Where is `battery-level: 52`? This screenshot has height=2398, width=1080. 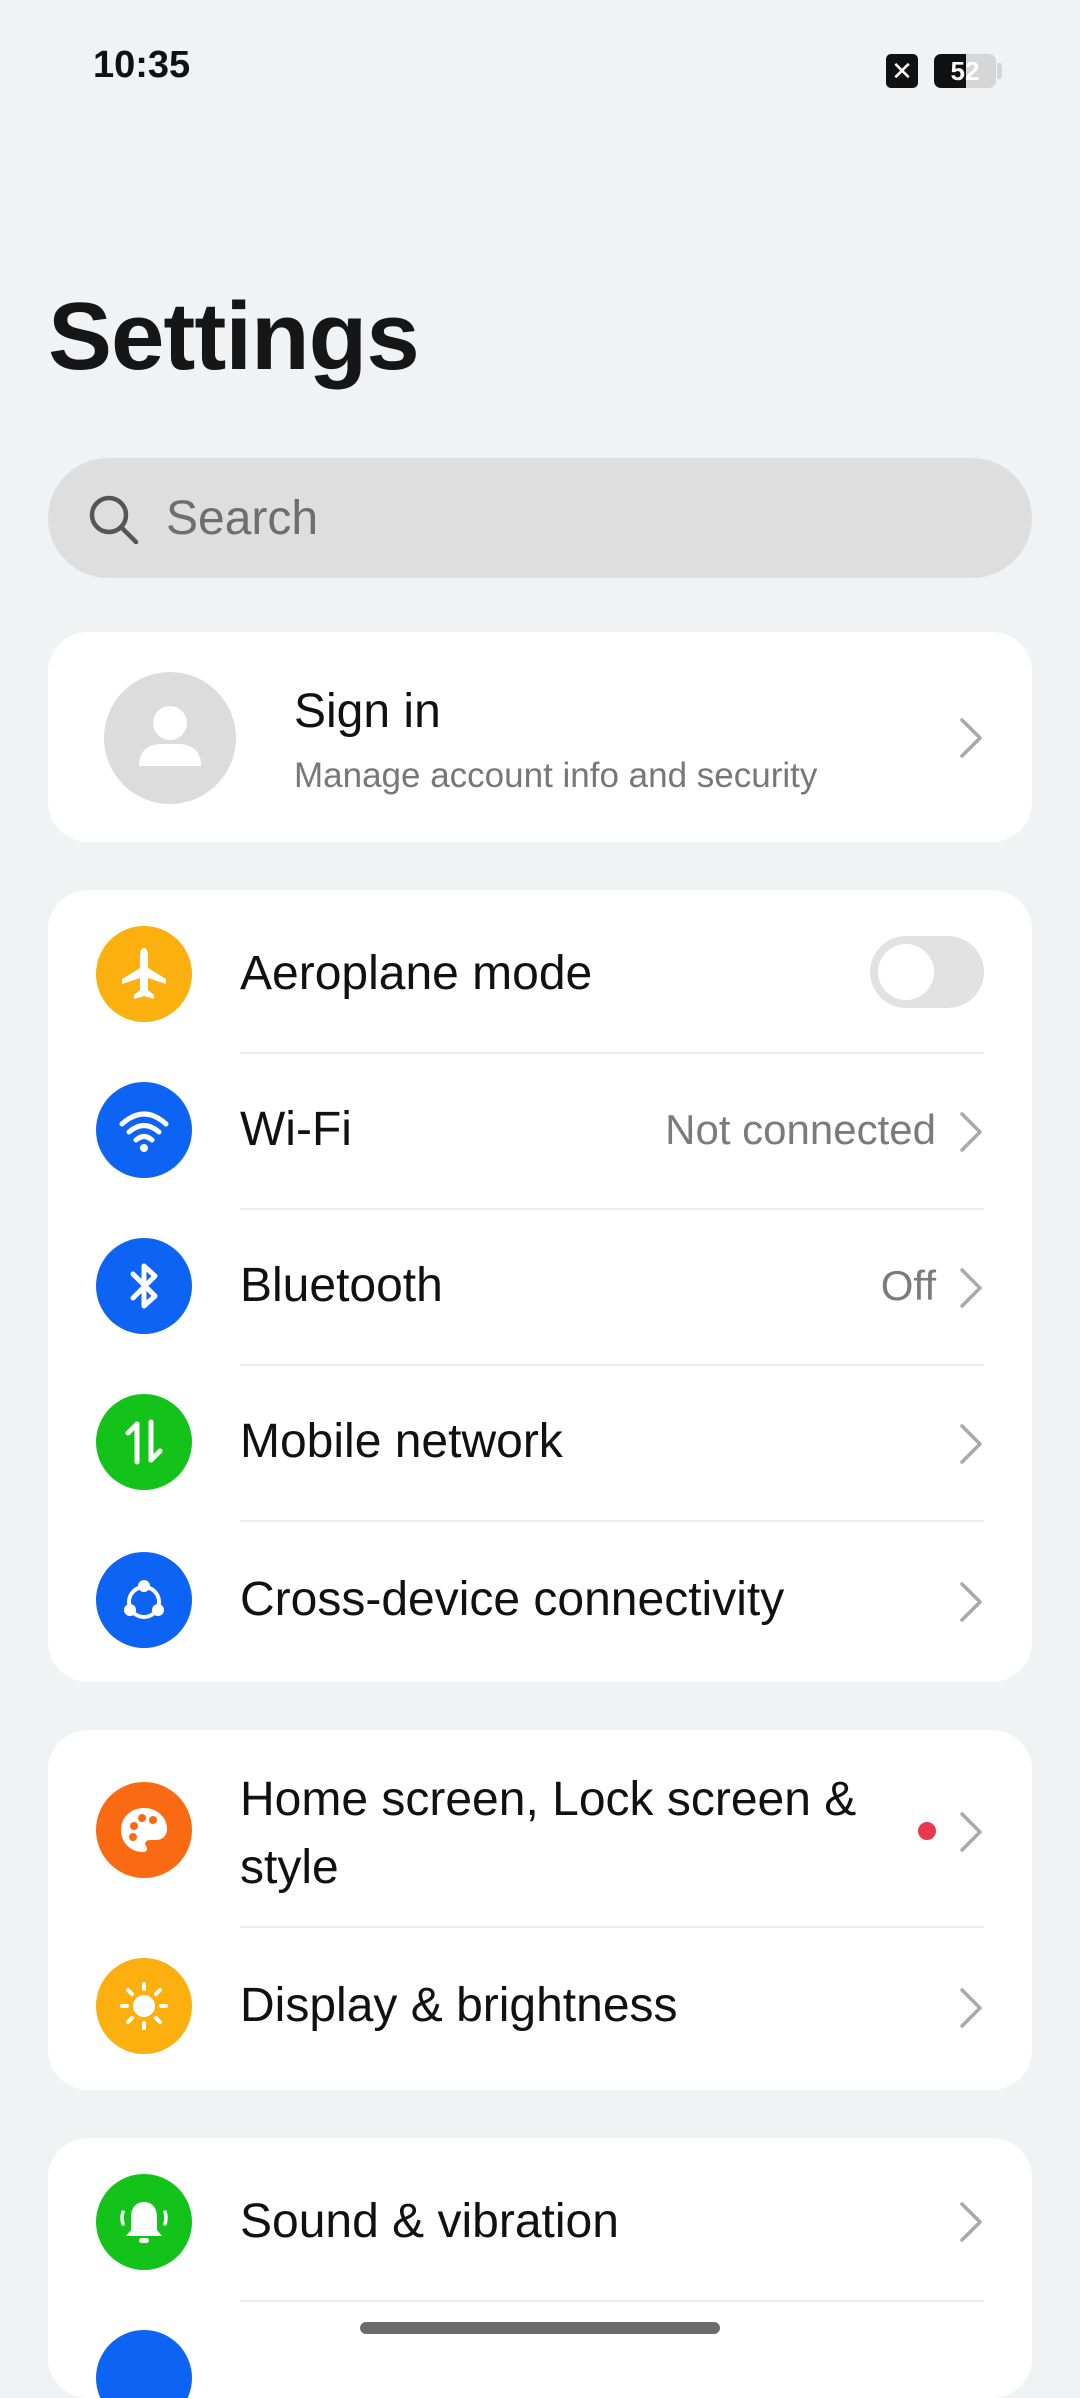
battery-level: 52 is located at coordinates (965, 71).